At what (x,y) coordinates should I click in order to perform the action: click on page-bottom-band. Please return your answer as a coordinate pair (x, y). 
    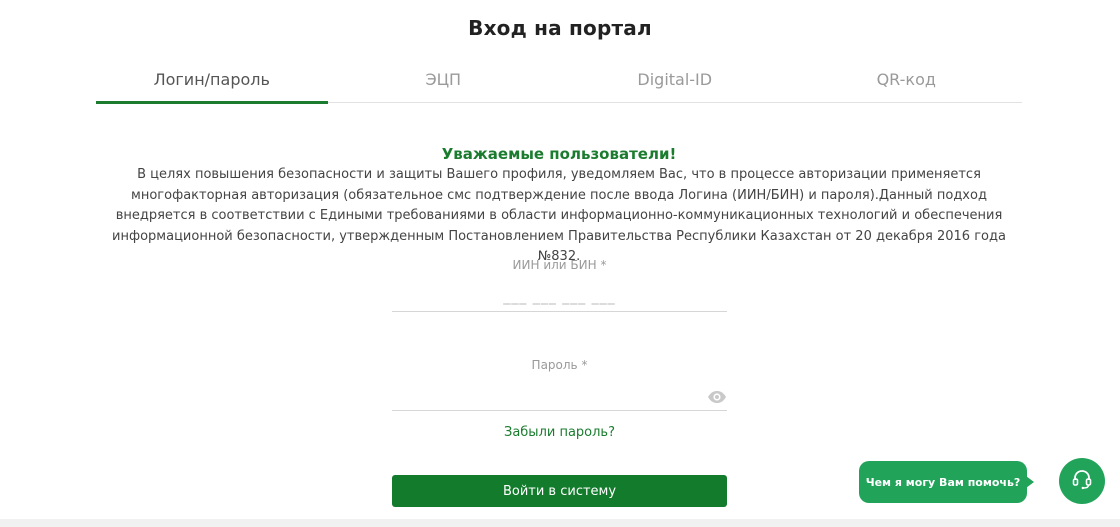
    Looking at the image, I should click on (560, 523).